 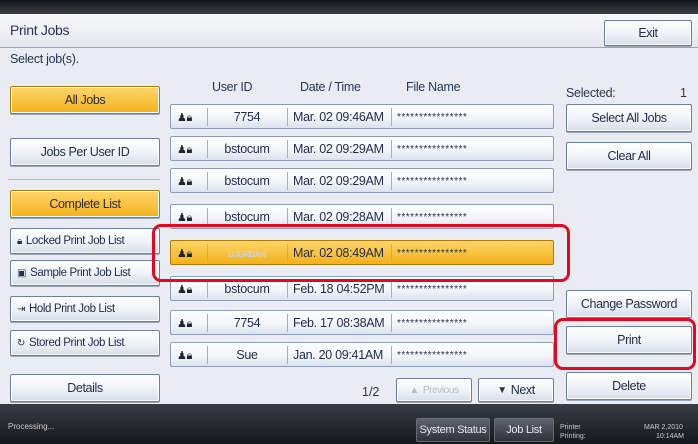 What do you see at coordinates (371, 392) in the screenshot?
I see `page-indicator: 1/2` at bounding box center [371, 392].